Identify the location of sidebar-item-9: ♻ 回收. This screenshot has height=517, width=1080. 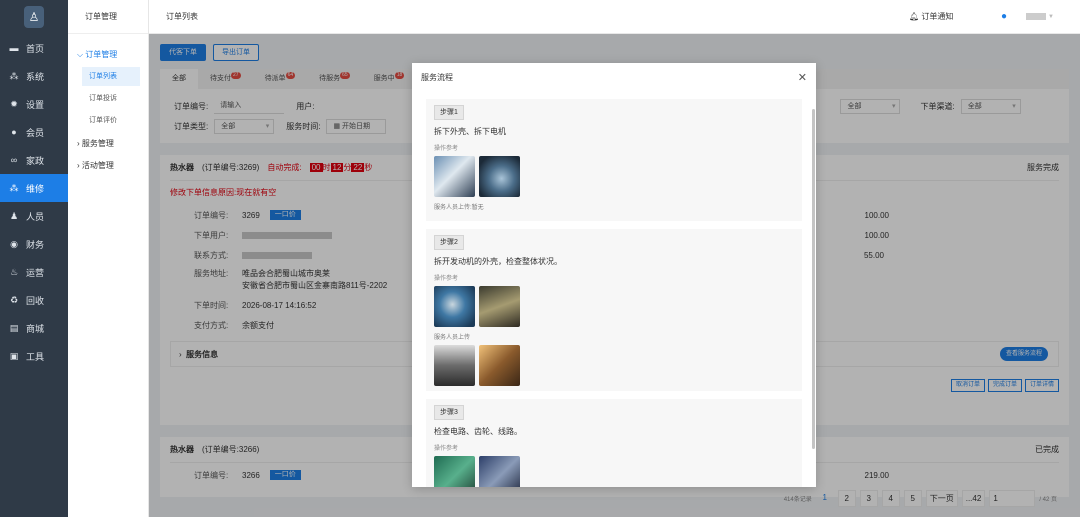
(34, 300).